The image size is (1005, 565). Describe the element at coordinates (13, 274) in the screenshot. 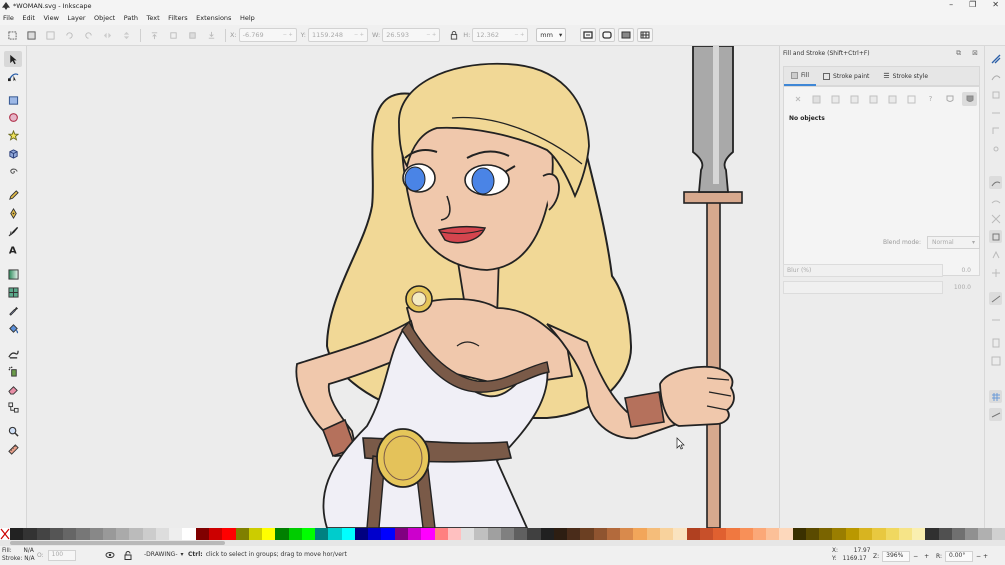

I see `gradient-tool-icon` at that location.